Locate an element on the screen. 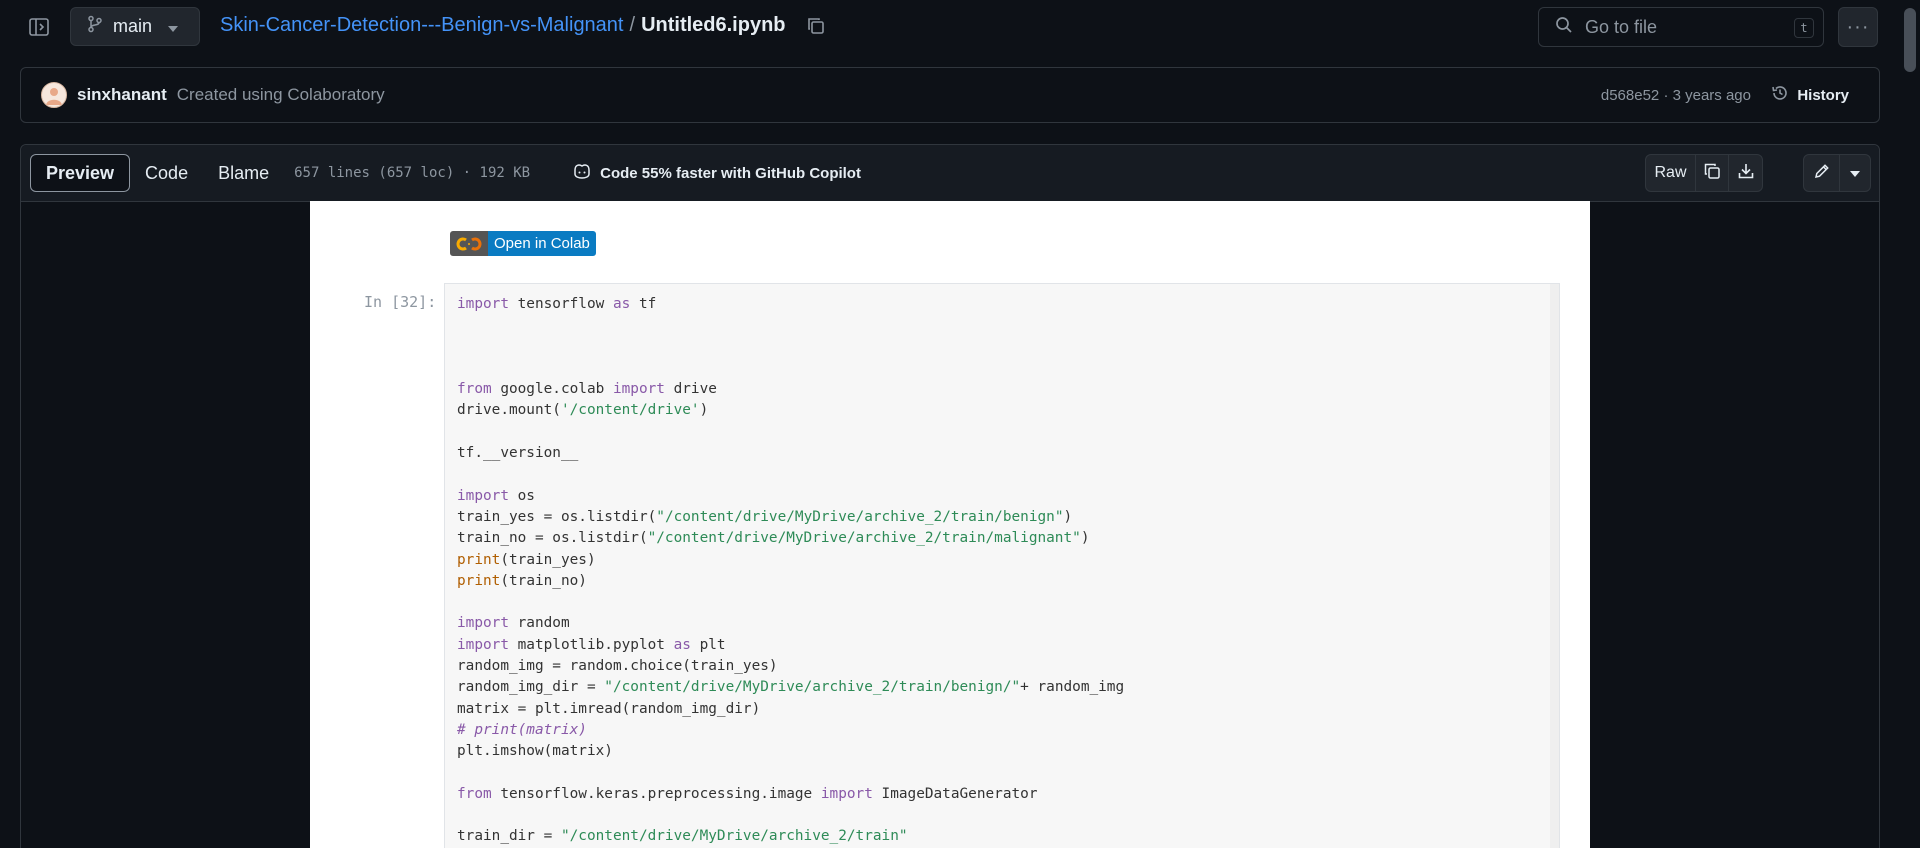 This screenshot has width=1920, height=848. download-raw-button is located at coordinates (1745, 173).